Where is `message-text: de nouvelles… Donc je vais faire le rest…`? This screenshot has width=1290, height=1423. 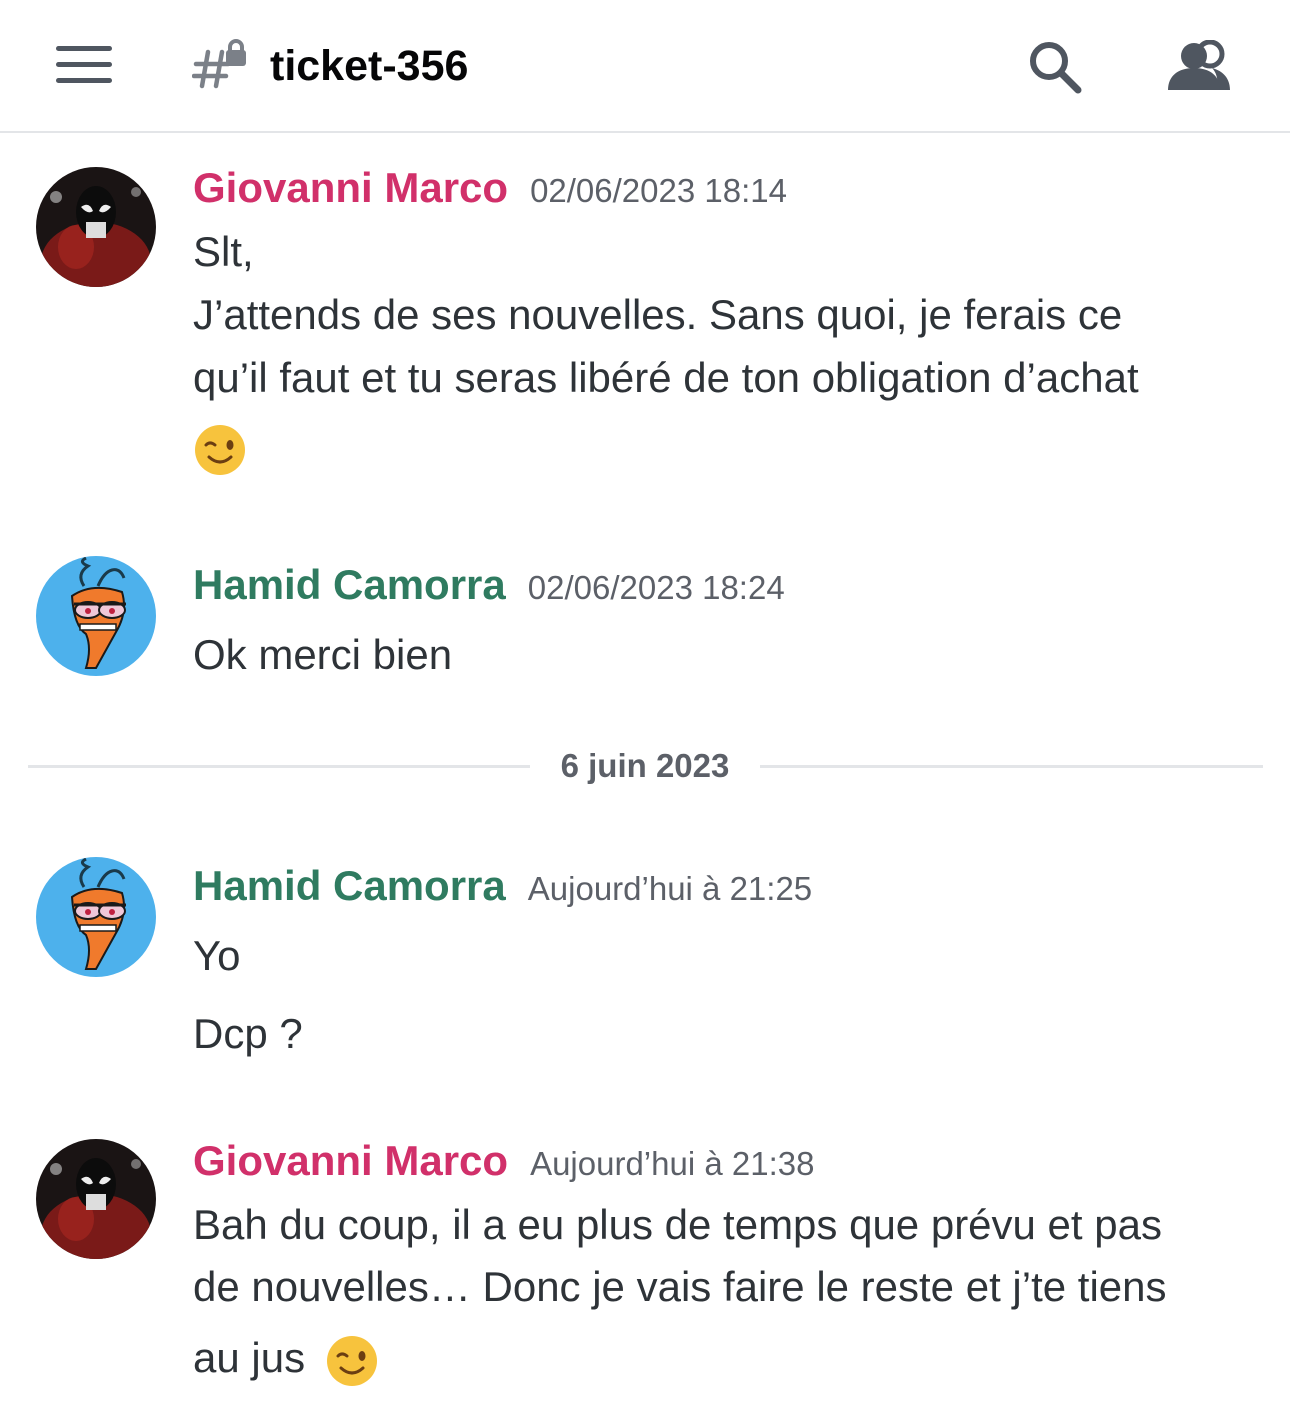
message-text: de nouvelles… Donc je vais faire le rest… is located at coordinates (680, 1286).